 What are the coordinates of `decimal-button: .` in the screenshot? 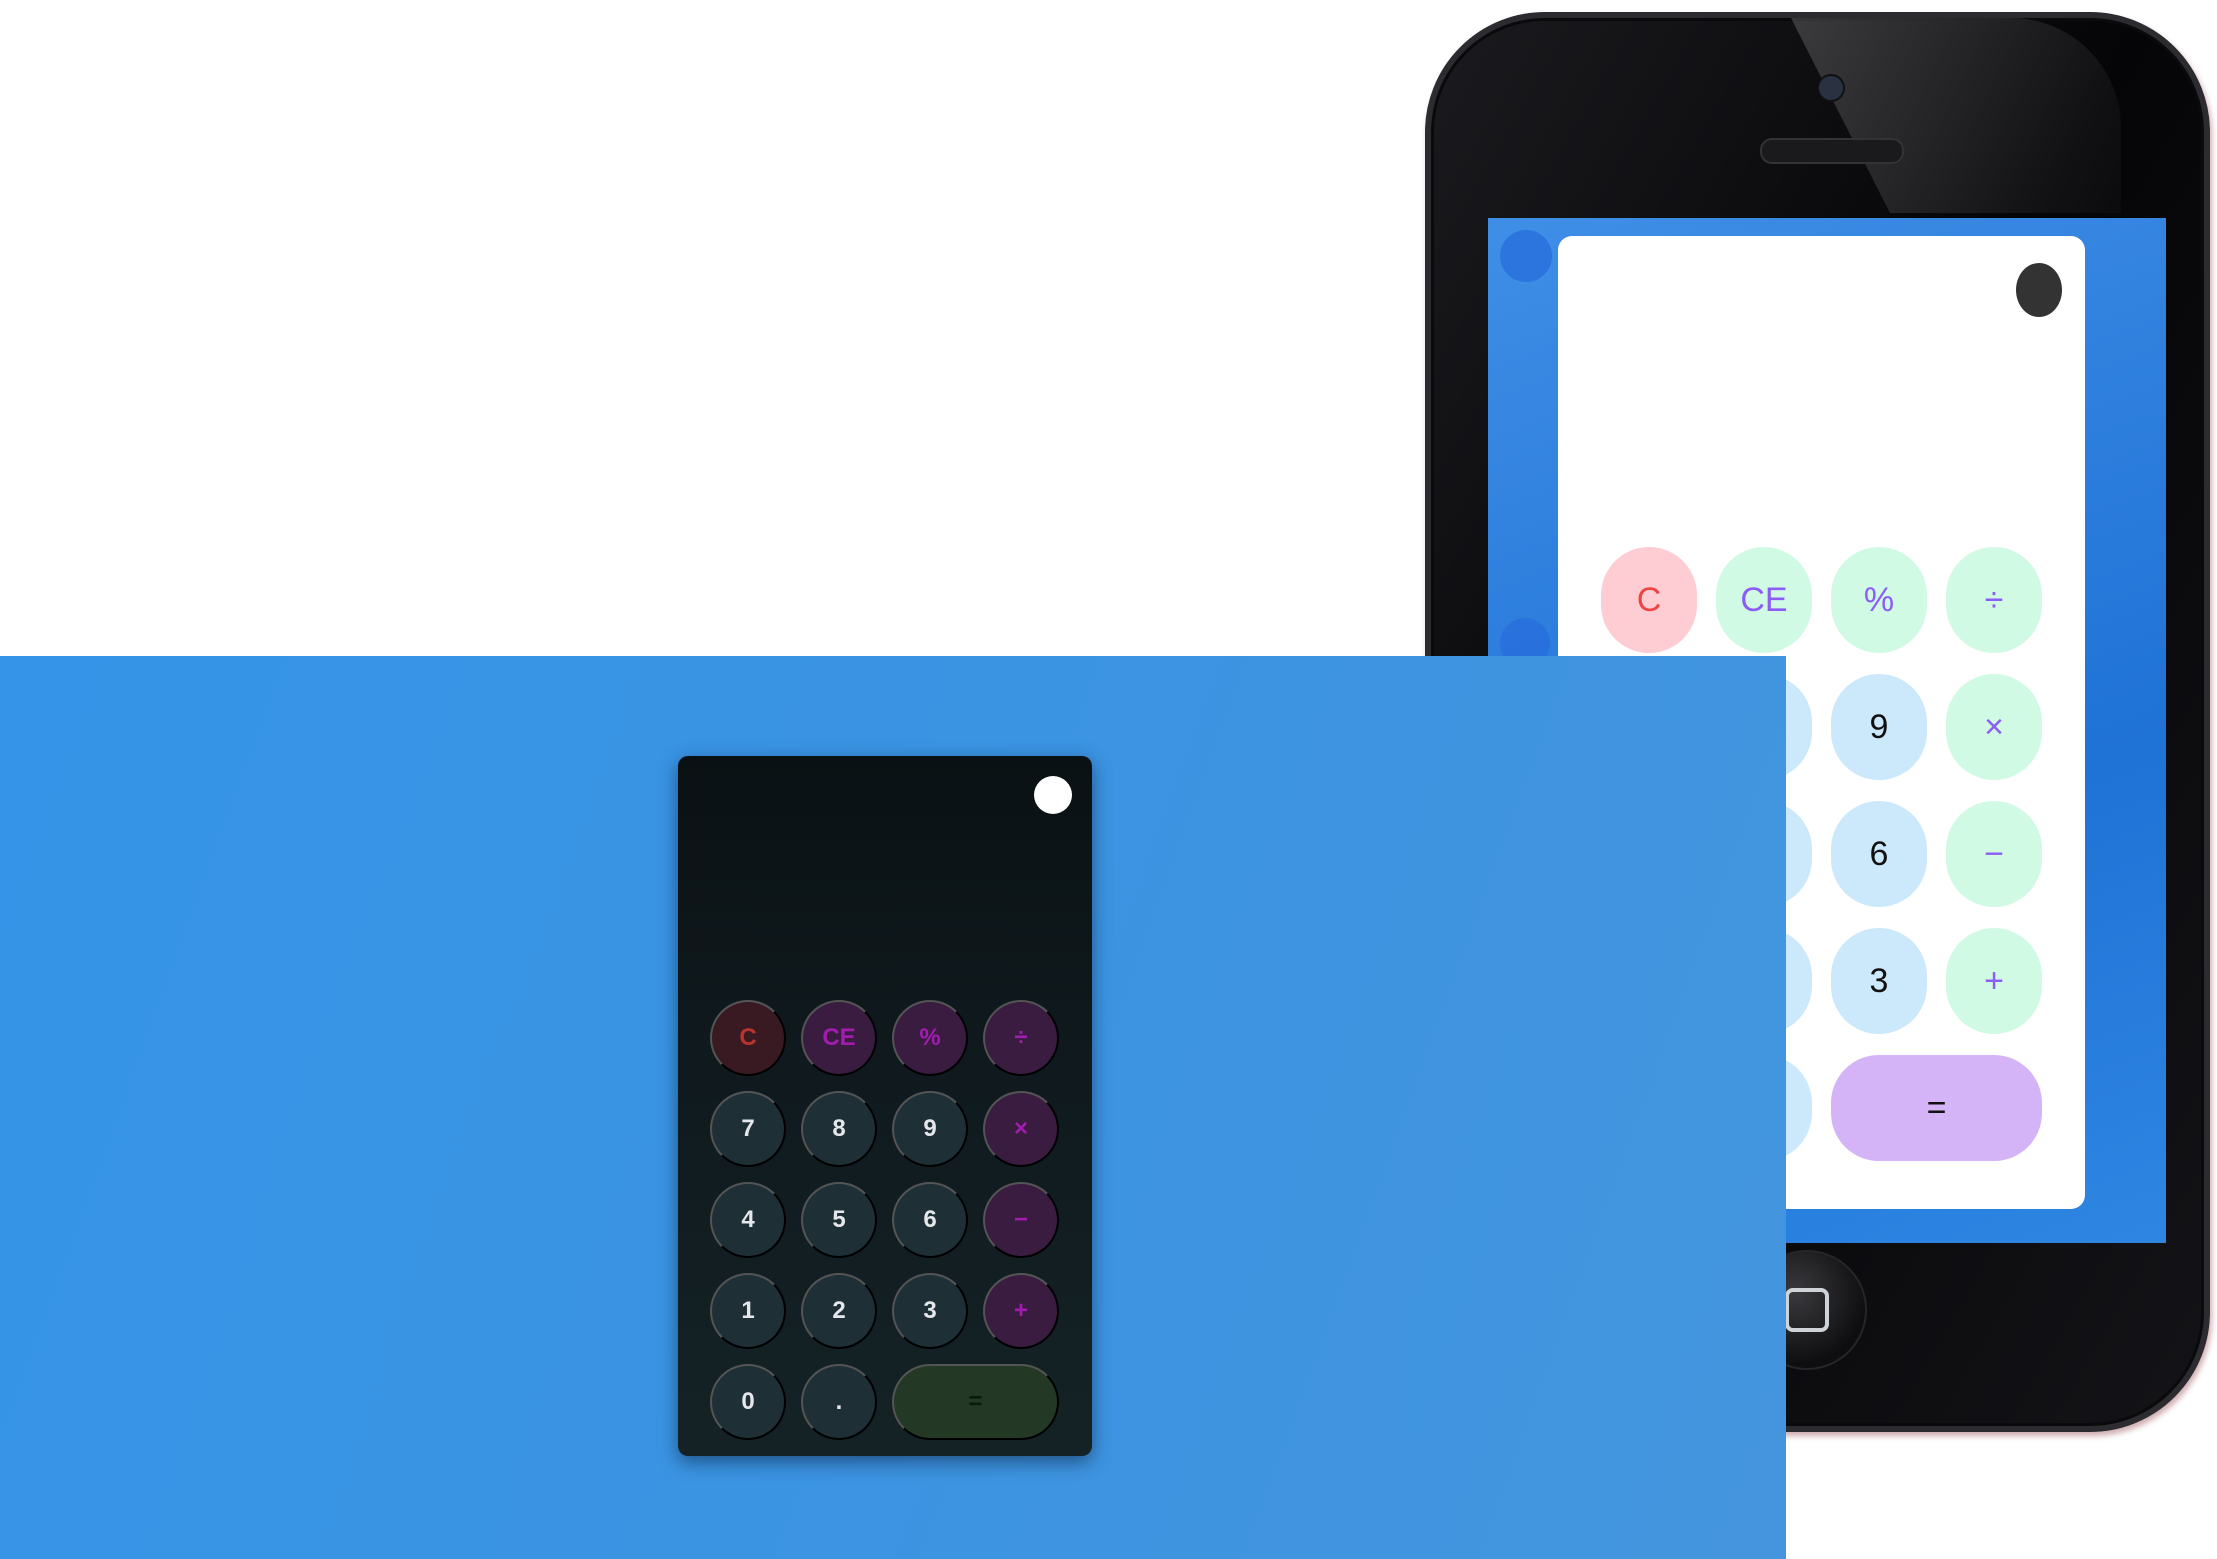 It's located at (839, 1402).